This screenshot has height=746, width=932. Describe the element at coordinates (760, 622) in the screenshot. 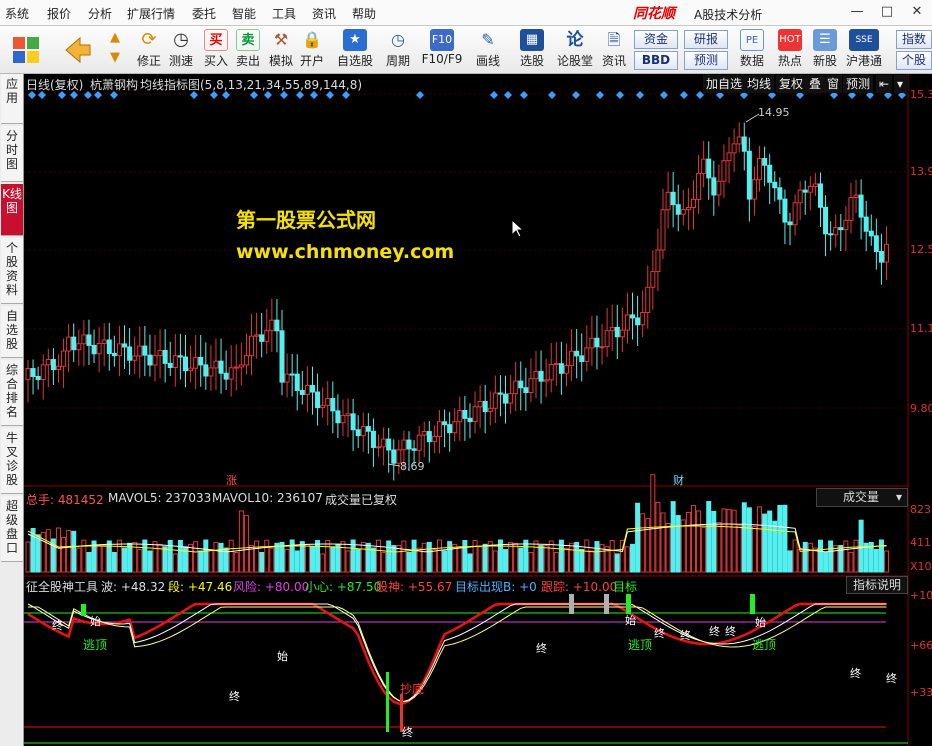

I see `signal-label: 始` at that location.